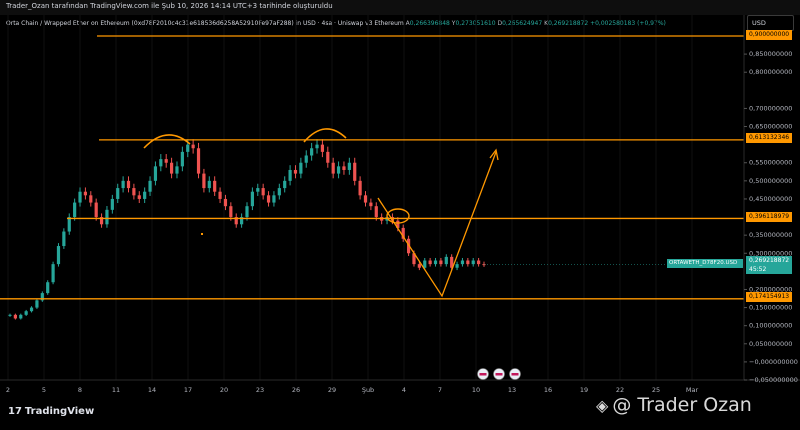 Image resolution: width=800 pixels, height=430 pixels. I want to click on time-label: 23, so click(260, 390).